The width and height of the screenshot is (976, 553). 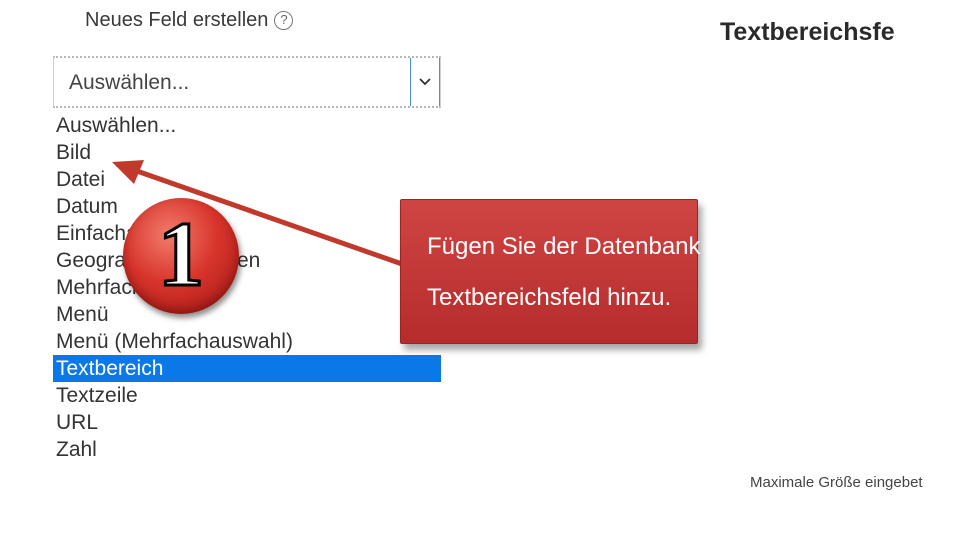 What do you see at coordinates (583, 246) in the screenshot?
I see `callout-text-line-1: Fügen Sie der Datenbank ein` at bounding box center [583, 246].